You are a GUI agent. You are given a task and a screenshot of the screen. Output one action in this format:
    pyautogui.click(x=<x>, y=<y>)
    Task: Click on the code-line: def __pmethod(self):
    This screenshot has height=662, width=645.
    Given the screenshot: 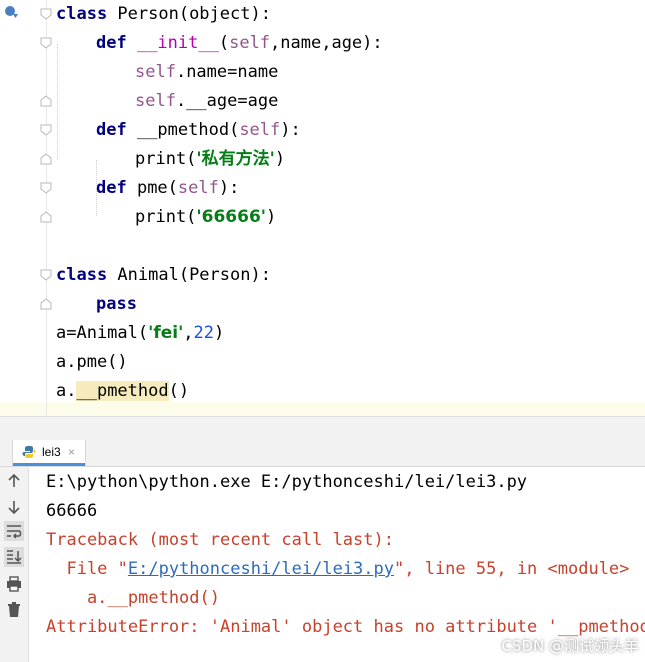 What is the action you would take?
    pyautogui.click(x=322, y=130)
    